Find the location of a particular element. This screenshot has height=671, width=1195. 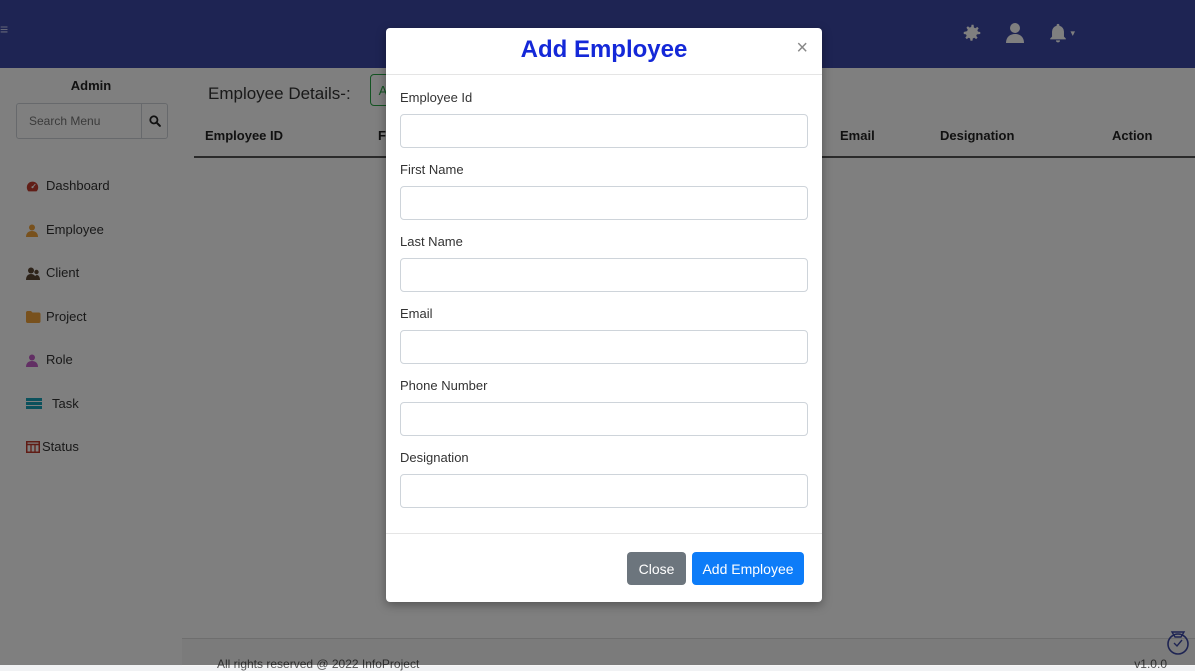

field-first-name: First Name is located at coordinates (604, 198).